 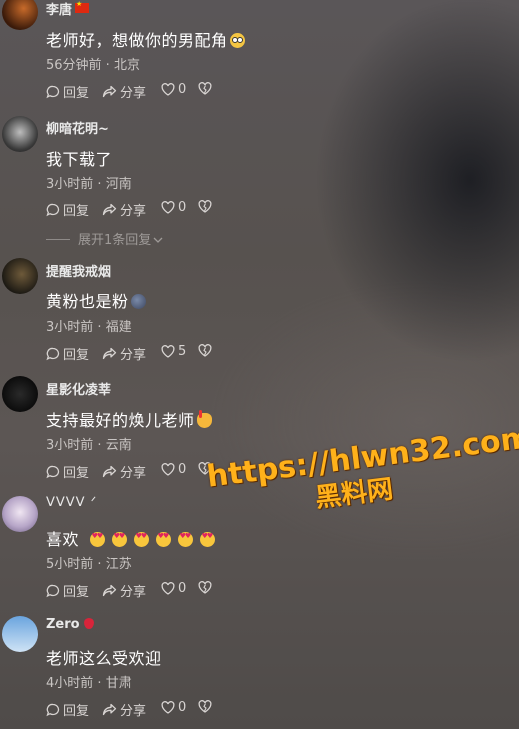 I want to click on username-text: Zero, so click(x=63, y=624).